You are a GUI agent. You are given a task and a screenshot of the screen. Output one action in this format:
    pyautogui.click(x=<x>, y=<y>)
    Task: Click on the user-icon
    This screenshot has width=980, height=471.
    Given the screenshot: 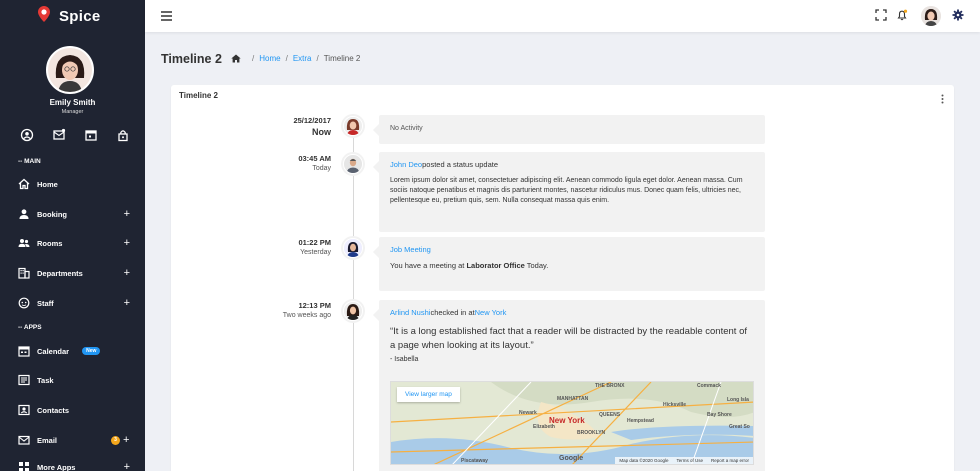 What is the action you would take?
    pyautogui.click(x=24, y=214)
    